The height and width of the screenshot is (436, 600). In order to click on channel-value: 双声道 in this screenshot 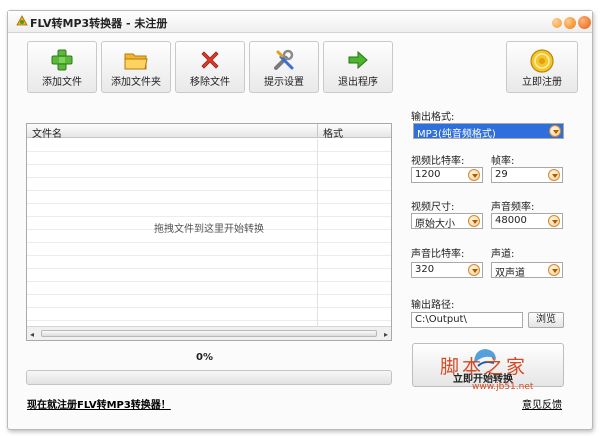, I will do `click(510, 273)`.